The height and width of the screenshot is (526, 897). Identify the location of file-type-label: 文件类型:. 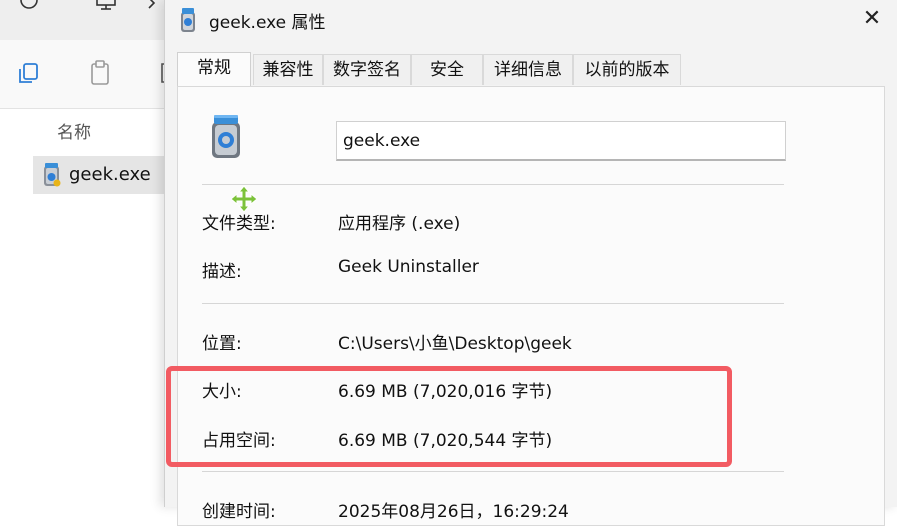
(239, 224).